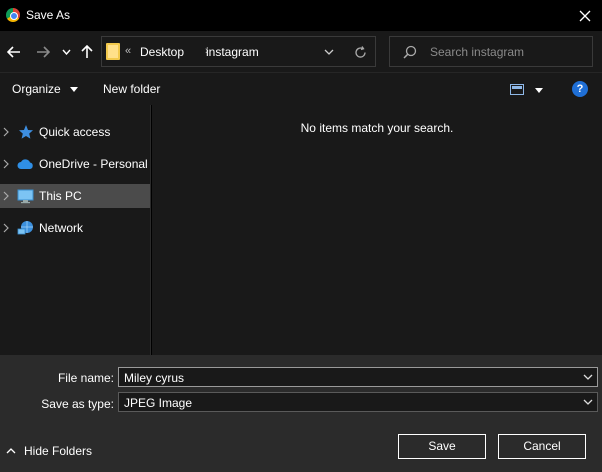 This screenshot has height=472, width=602. What do you see at coordinates (158, 403) in the screenshot?
I see `save-type-value: JPEG Image` at bounding box center [158, 403].